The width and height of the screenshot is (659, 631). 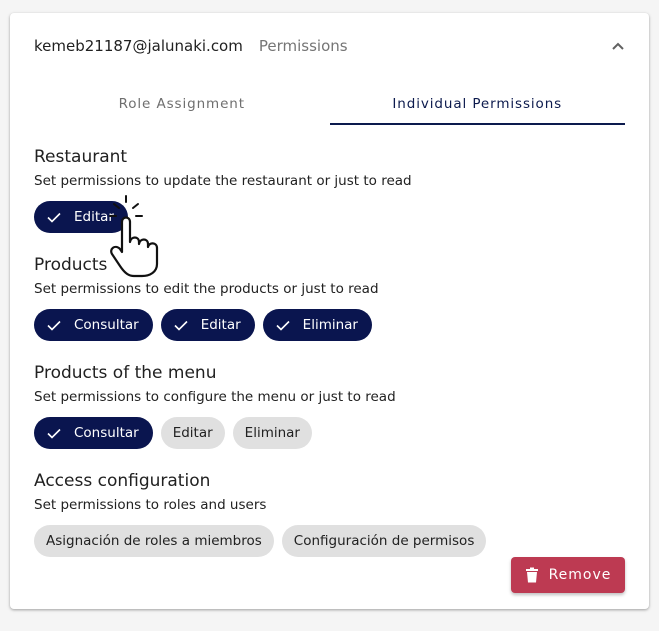 I want to click on trash-icon, so click(x=531, y=575).